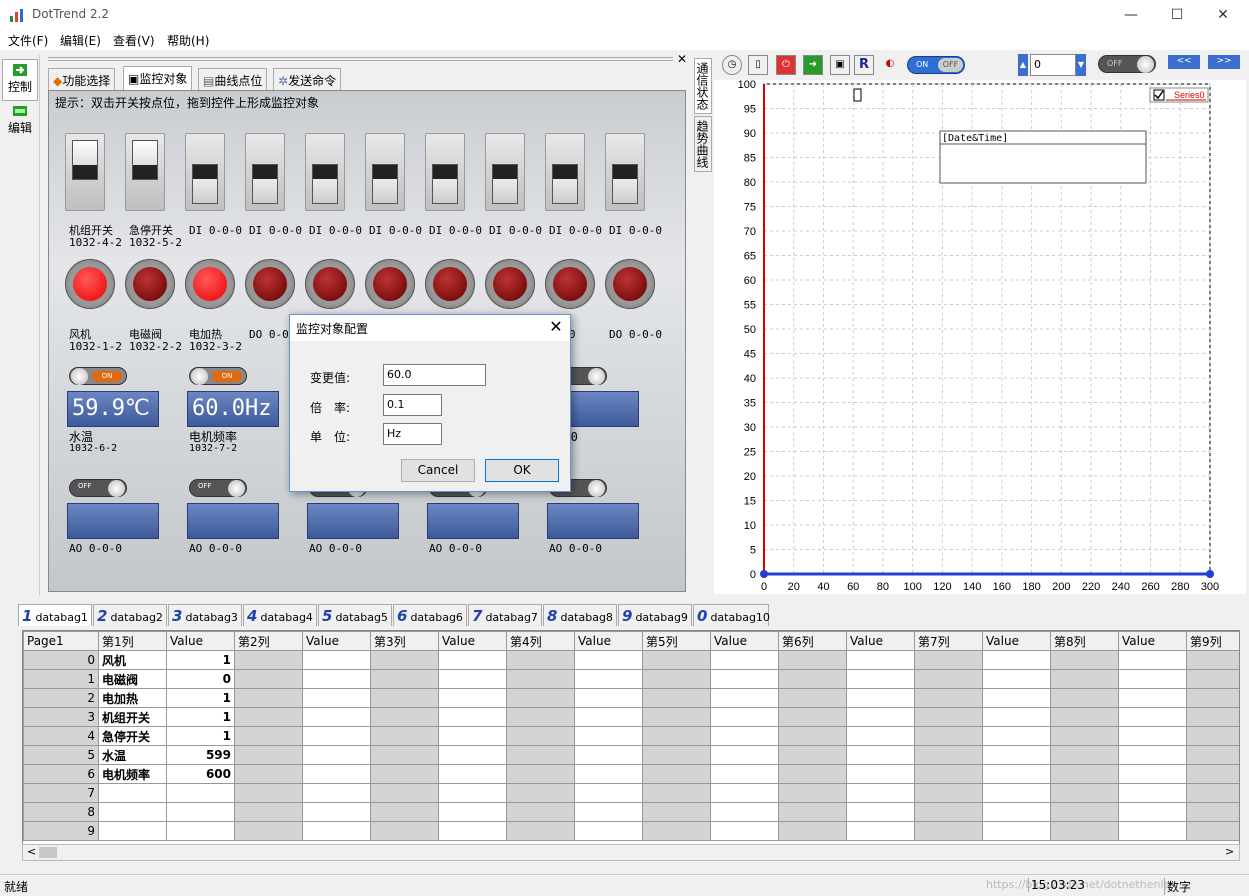 The width and height of the screenshot is (1249, 896). Describe the element at coordinates (1053, 65) in the screenshot. I see `channel-spin-input: 0` at that location.